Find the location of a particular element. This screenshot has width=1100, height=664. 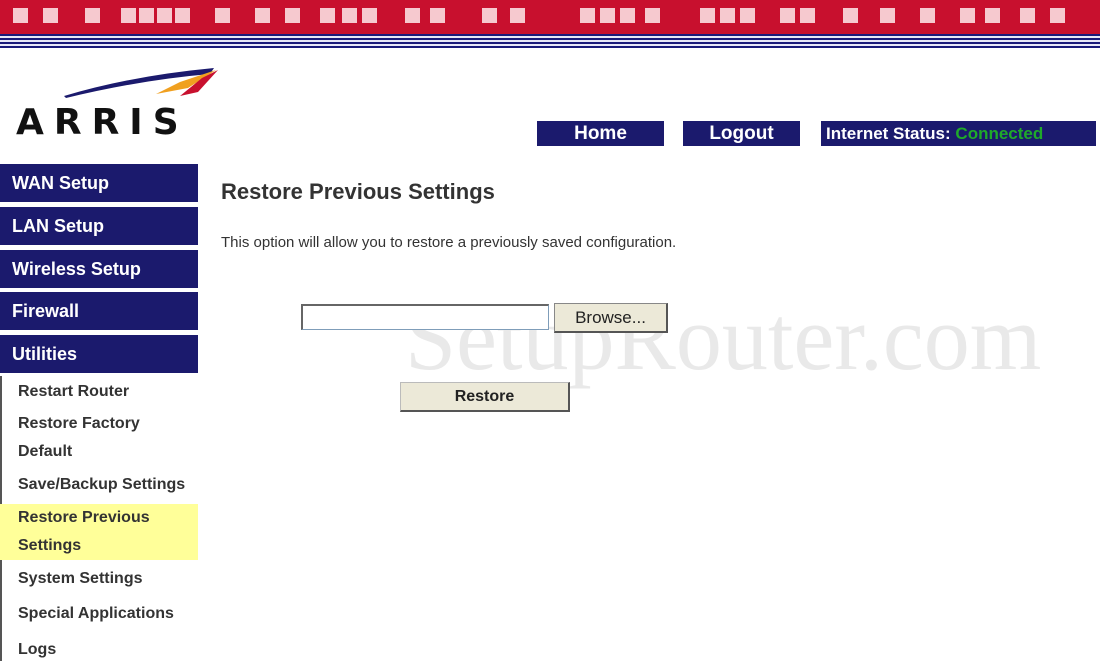

sidebar-subitem-label: Special Applications is located at coordinates (96, 613).